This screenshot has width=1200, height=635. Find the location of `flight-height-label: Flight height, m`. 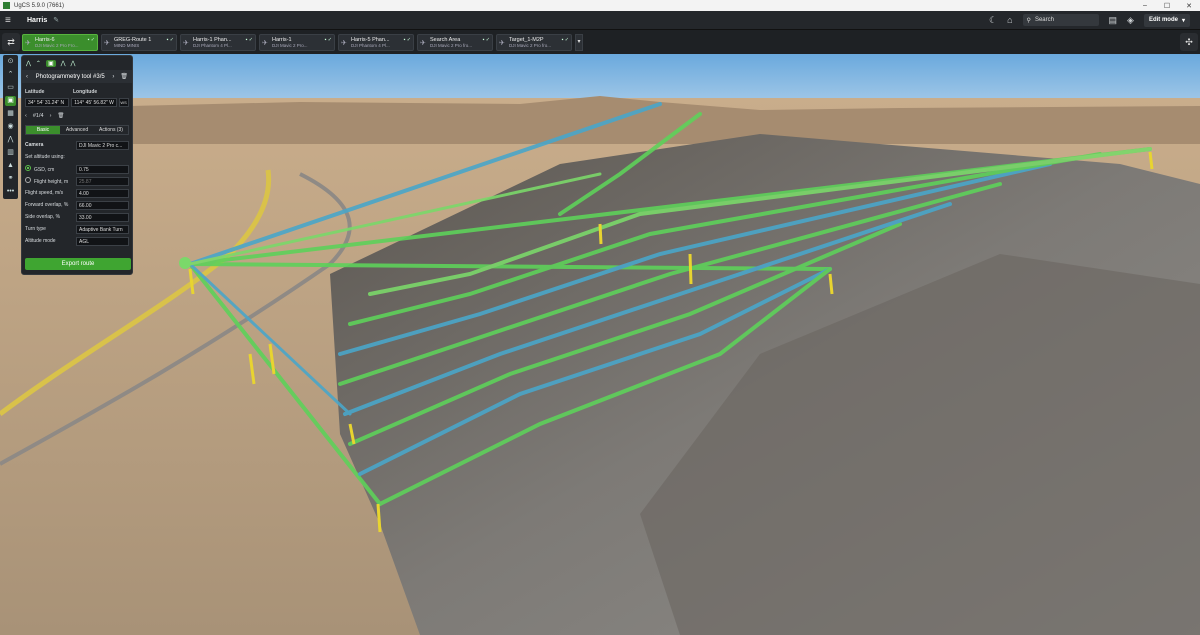

flight-height-label: Flight height, m is located at coordinates (51, 182).